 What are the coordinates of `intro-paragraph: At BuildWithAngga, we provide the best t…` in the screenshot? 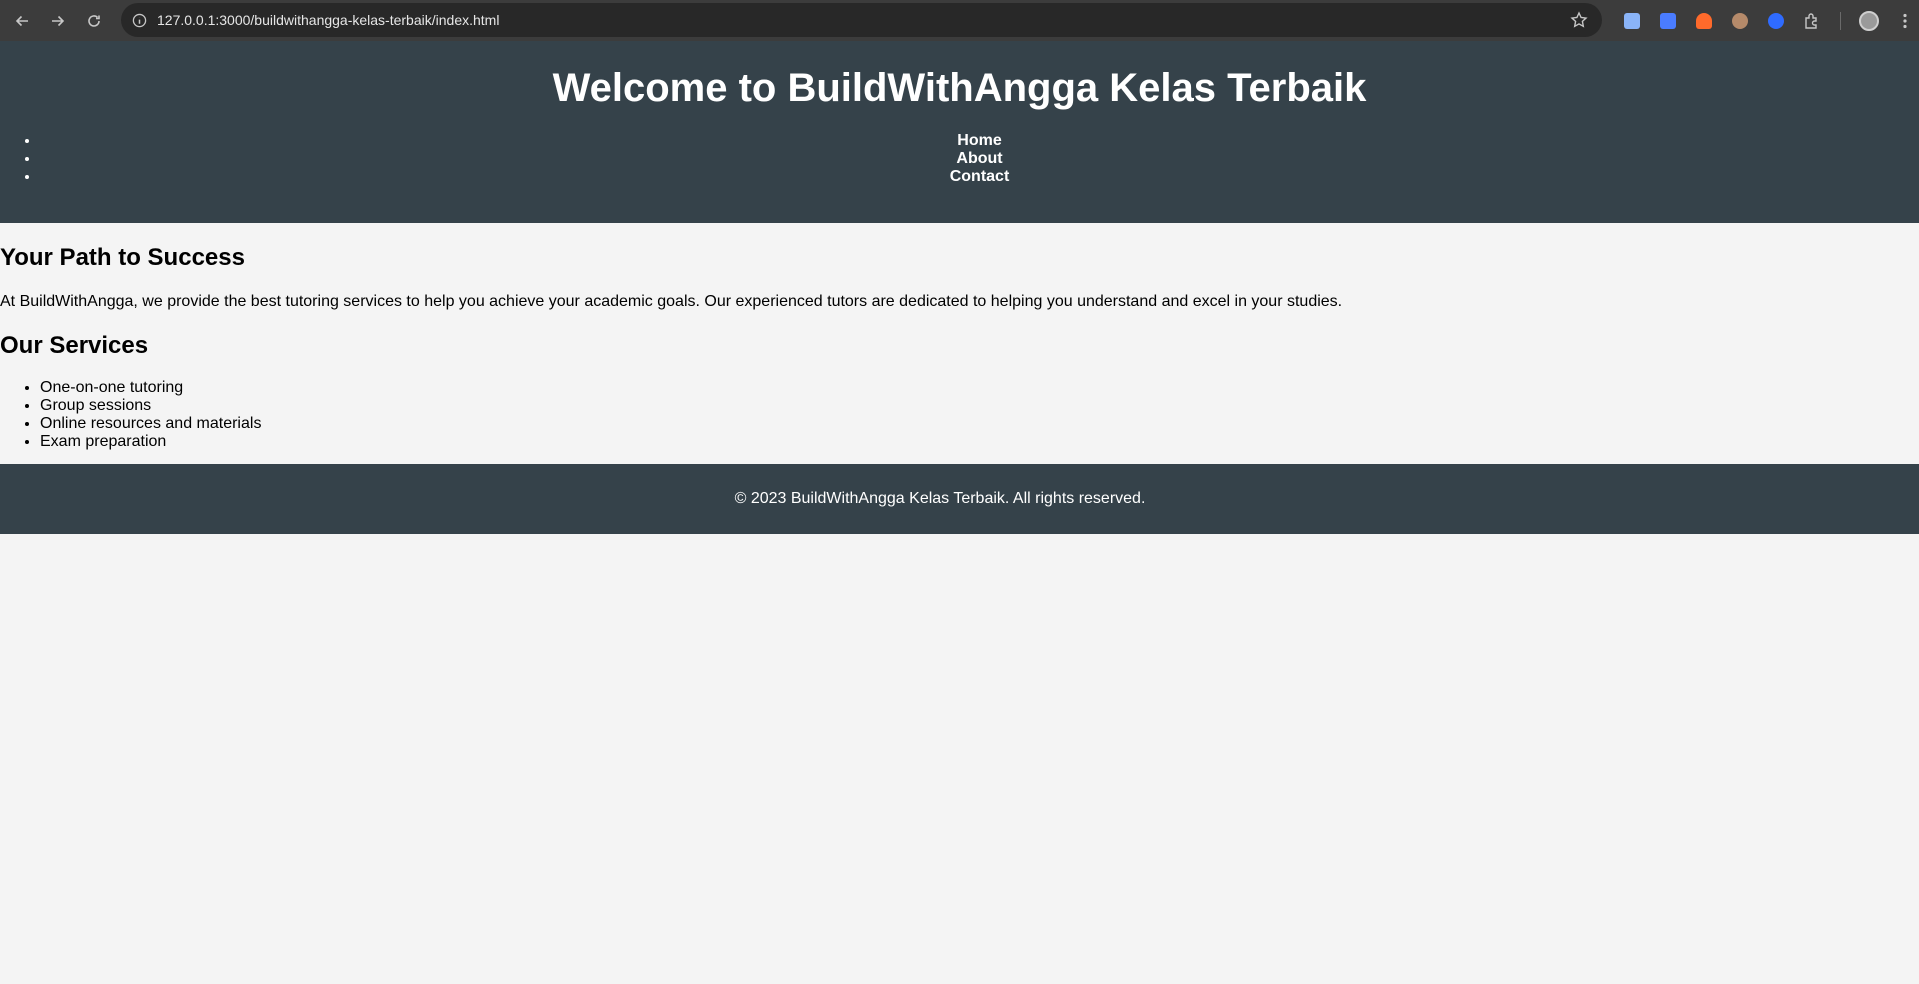 It's located at (671, 301).